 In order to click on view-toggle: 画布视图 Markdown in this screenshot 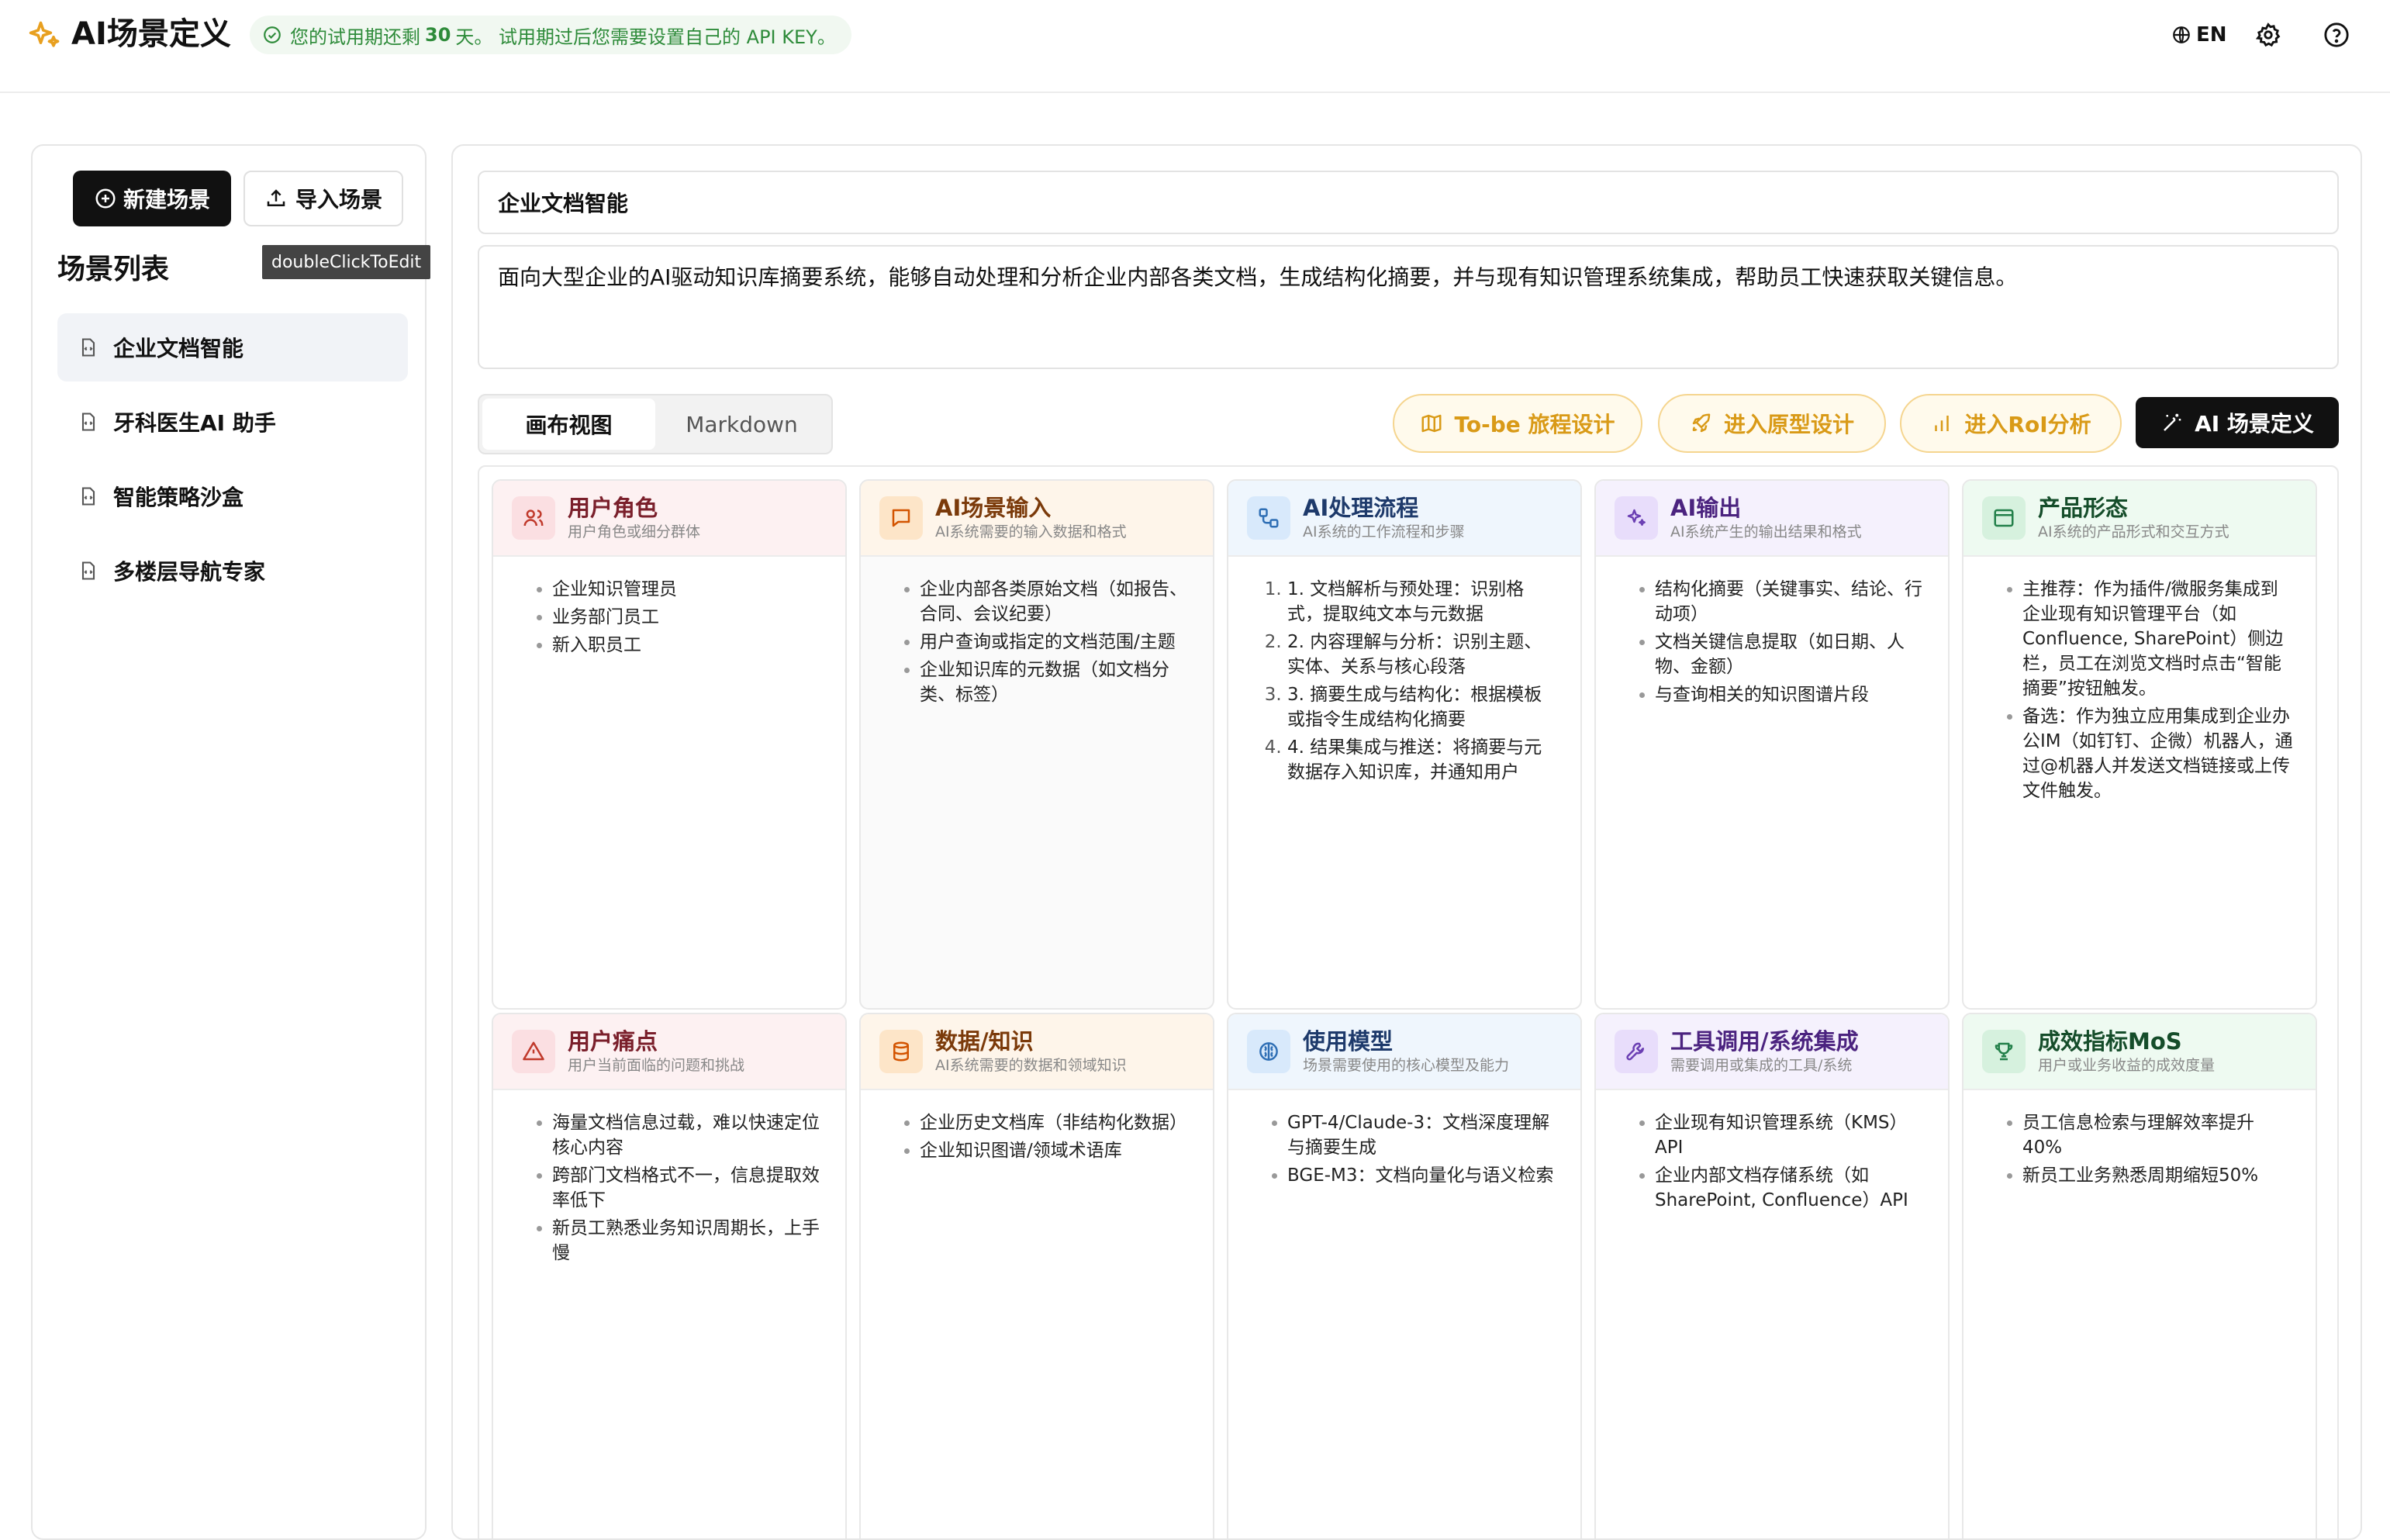, I will do `click(655, 424)`.